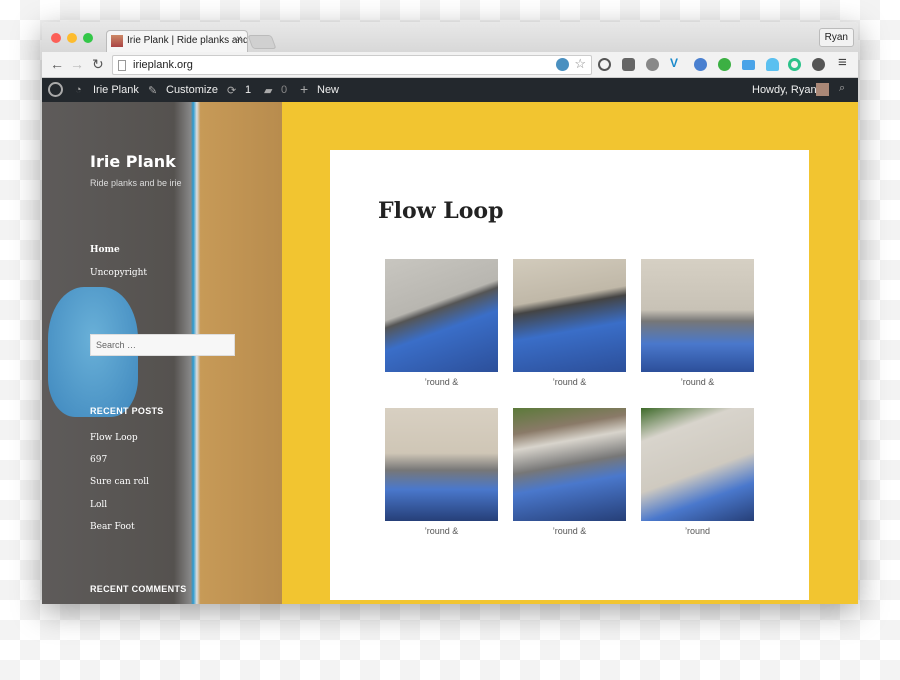  What do you see at coordinates (136, 183) in the screenshot?
I see `site-tagline: Ride planks and be irie` at bounding box center [136, 183].